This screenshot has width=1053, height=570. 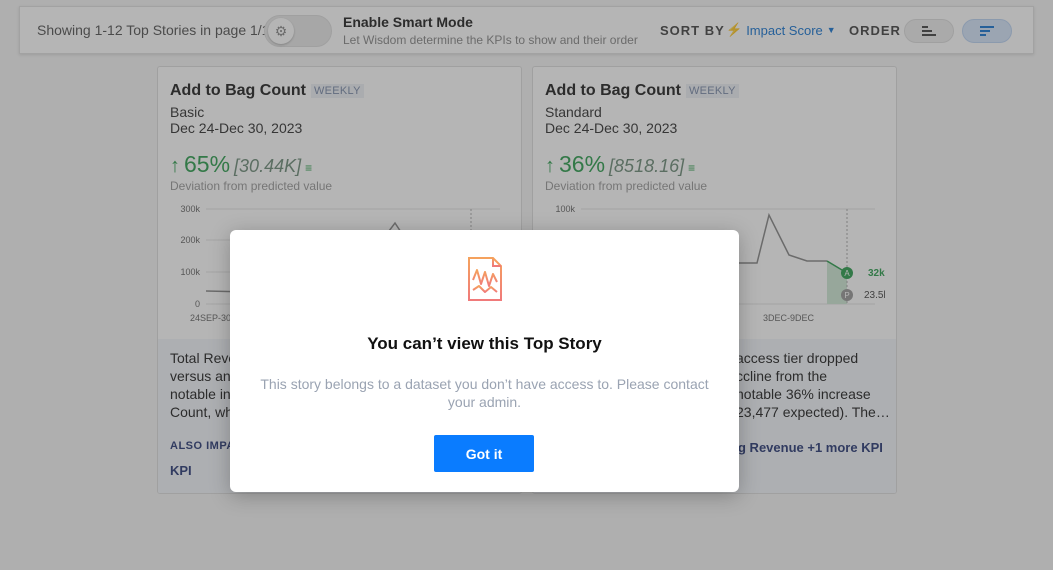 What do you see at coordinates (485, 279) in the screenshot?
I see `restricted-story-icon` at bounding box center [485, 279].